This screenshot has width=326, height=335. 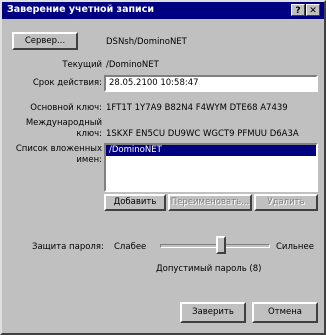 What do you see at coordinates (89, 160) in the screenshot?
I see `names-label-2: имен:` at bounding box center [89, 160].